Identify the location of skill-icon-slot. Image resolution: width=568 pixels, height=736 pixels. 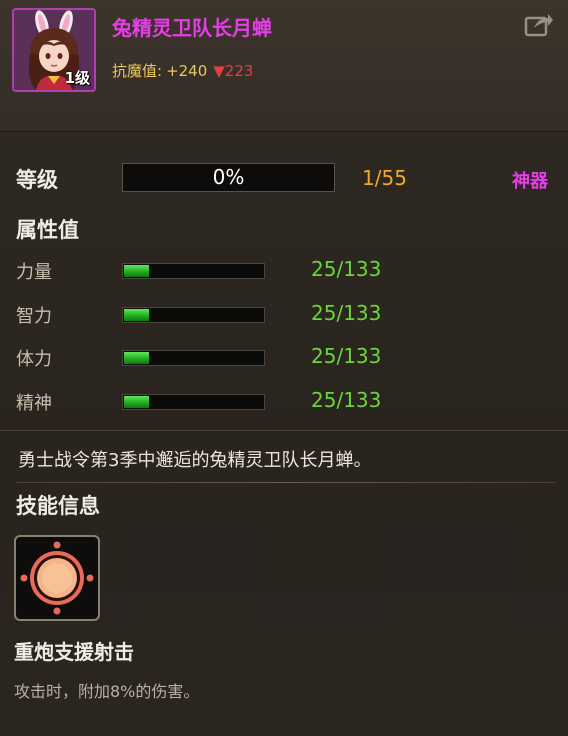
(57, 578).